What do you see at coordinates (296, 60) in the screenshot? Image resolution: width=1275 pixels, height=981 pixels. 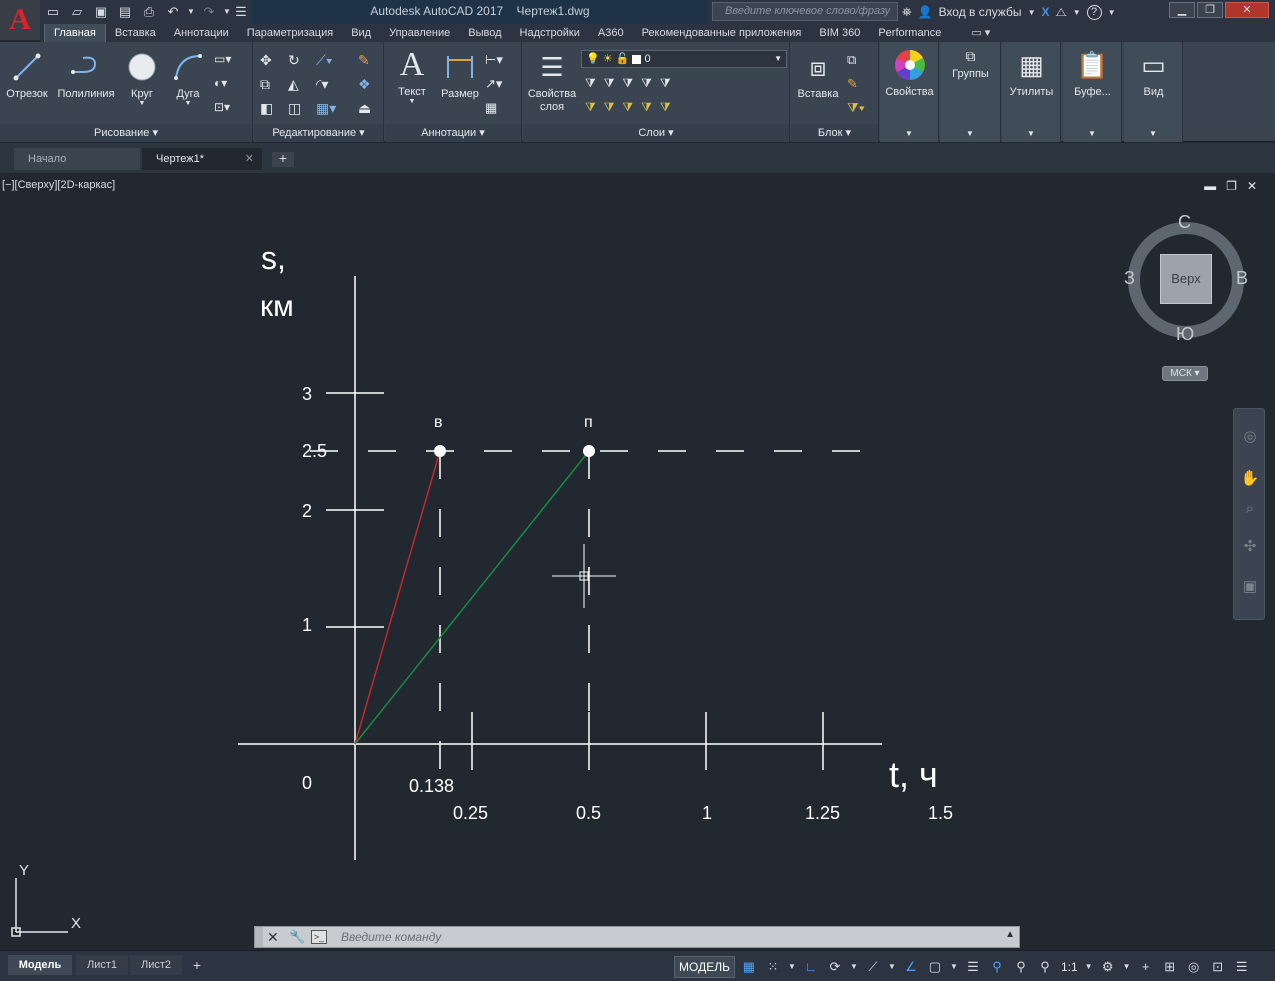 I see `rotate-icon: ↻` at bounding box center [296, 60].